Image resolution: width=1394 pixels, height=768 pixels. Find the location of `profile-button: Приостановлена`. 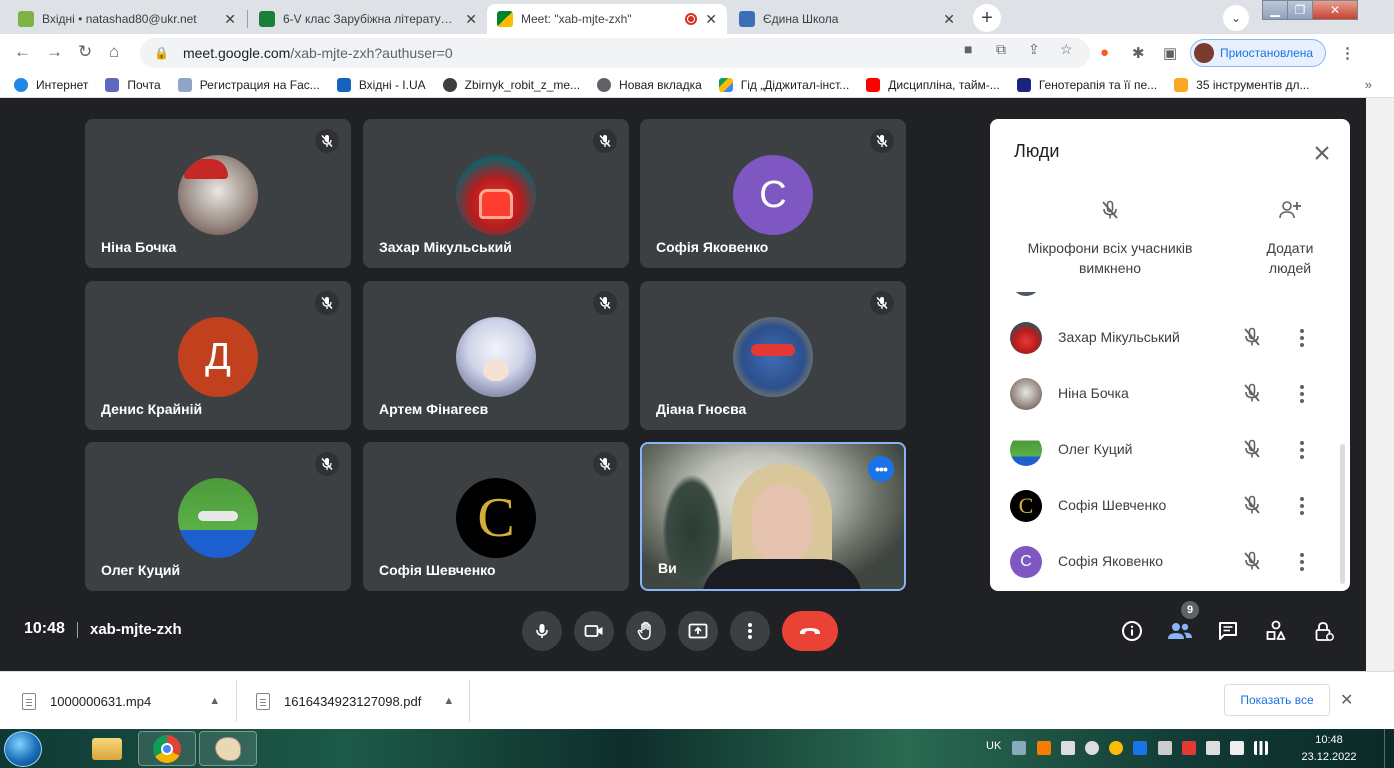

profile-button: Приостановлена is located at coordinates (1258, 53).